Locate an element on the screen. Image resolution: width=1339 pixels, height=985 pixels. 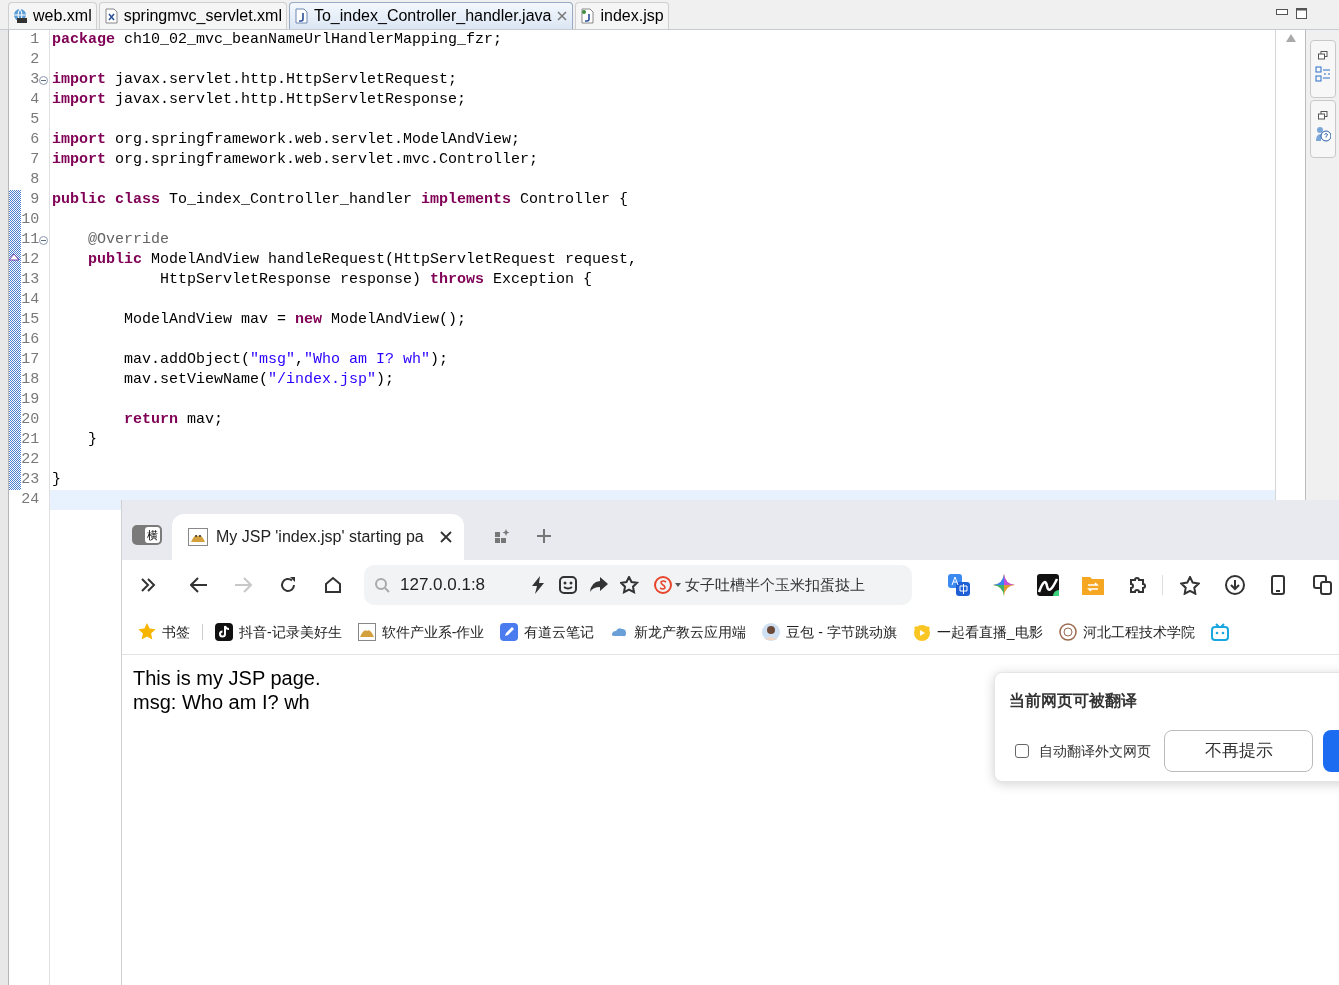
smiley-icon is located at coordinates (568, 585).